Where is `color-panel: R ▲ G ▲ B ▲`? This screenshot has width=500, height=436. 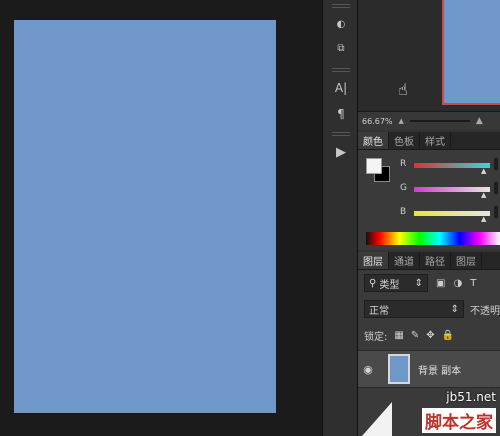
color-panel: R ▲ G ▲ B ▲ is located at coordinates (429, 200).